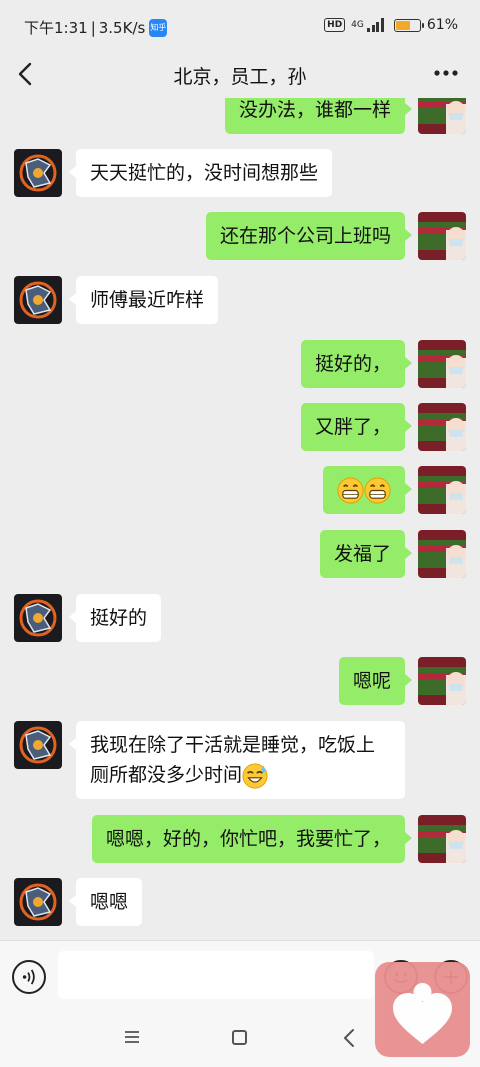 This screenshot has height=1067, width=480. Describe the element at coordinates (314, 110) in the screenshot. I see `message-text: 没办法，谁都一样` at that location.